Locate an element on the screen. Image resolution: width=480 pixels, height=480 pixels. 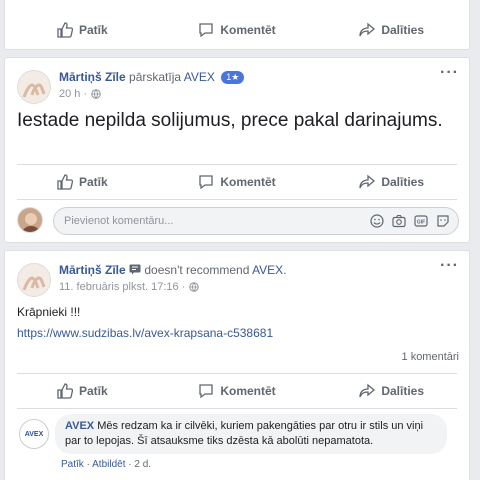
reply-actions: Patīk · Atbildēt · 2 d. is located at coordinates (106, 464).